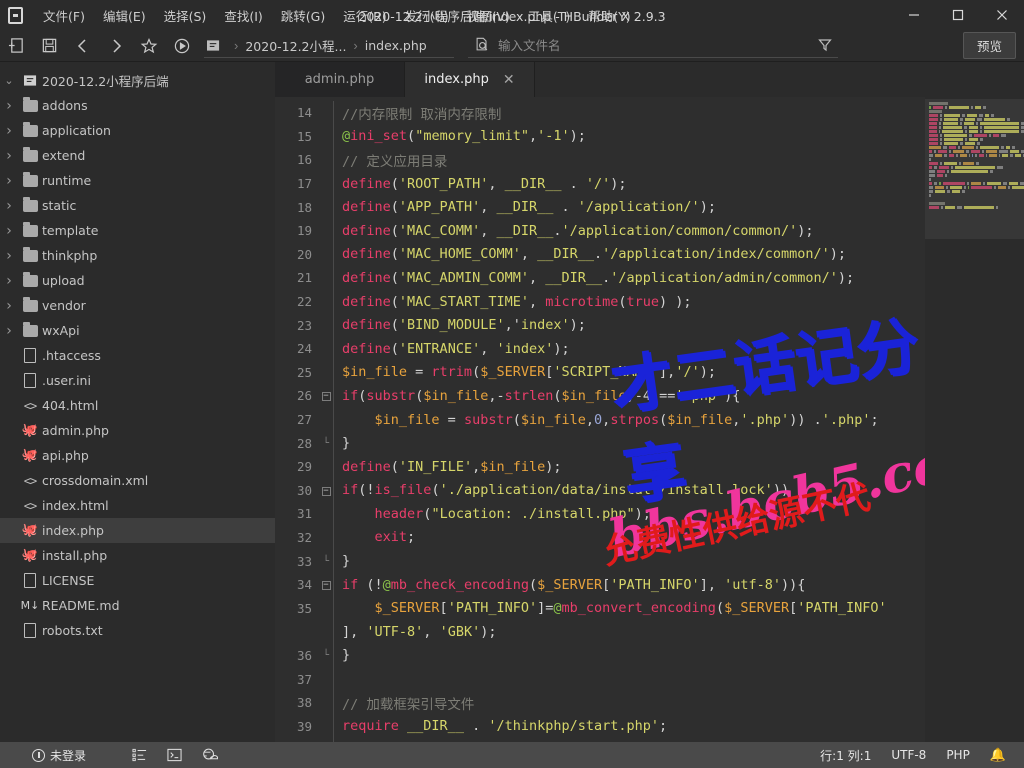 This screenshot has width=1024, height=768. I want to click on menu-file: 文件(F), so click(64, 15).